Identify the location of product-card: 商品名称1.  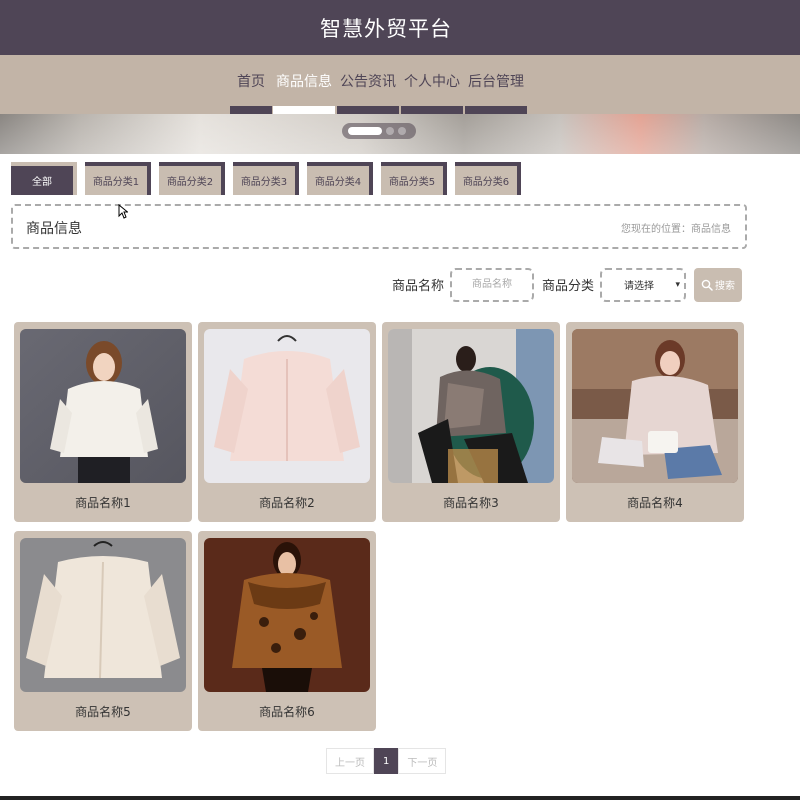
(103, 422).